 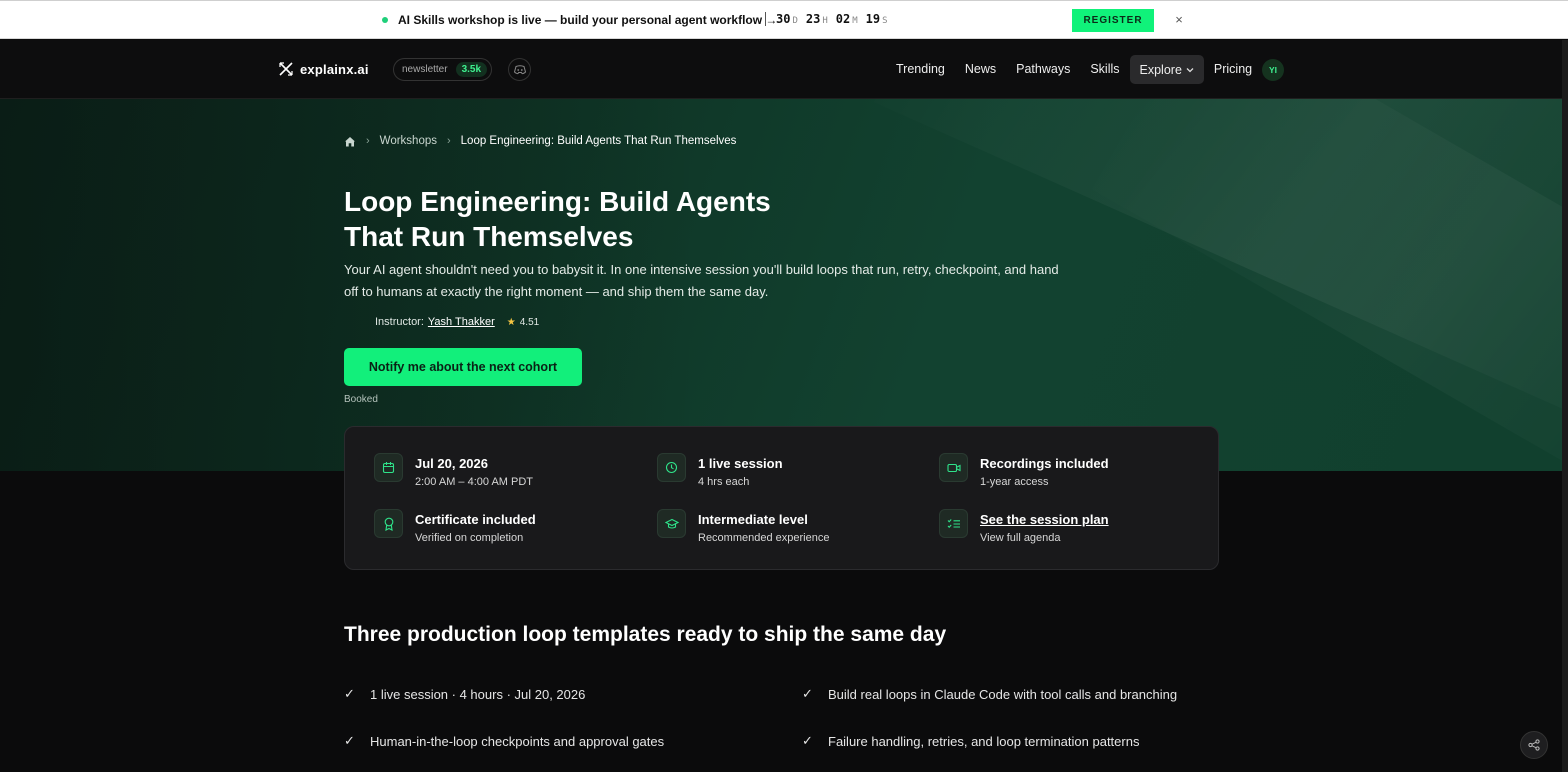 What do you see at coordinates (953, 523) in the screenshot?
I see `list-checks-icon` at bounding box center [953, 523].